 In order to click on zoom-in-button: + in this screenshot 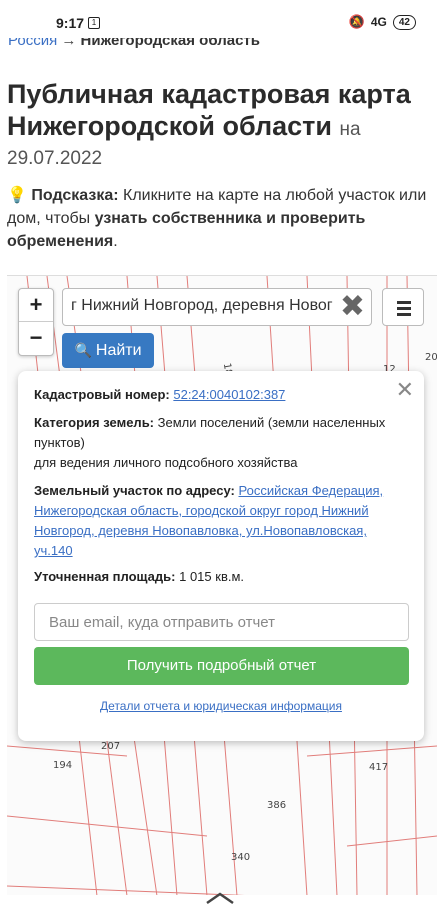, I will do `click(36, 305)`.